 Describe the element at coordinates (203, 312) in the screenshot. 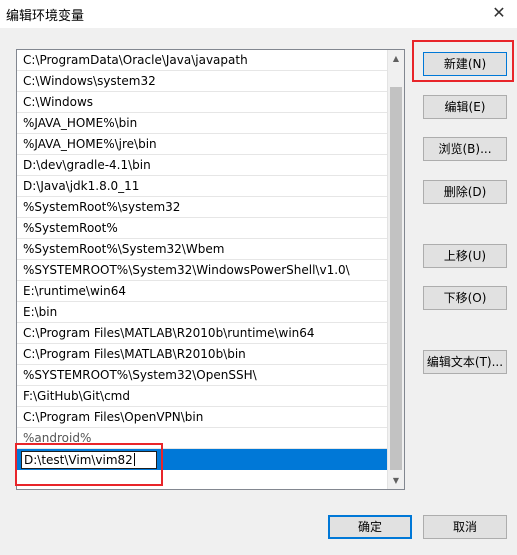

I see `list-item: E:\bin` at that location.